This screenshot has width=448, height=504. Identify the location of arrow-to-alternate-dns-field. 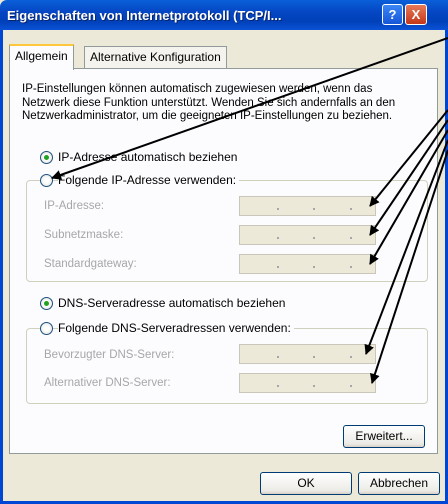
(409, 266).